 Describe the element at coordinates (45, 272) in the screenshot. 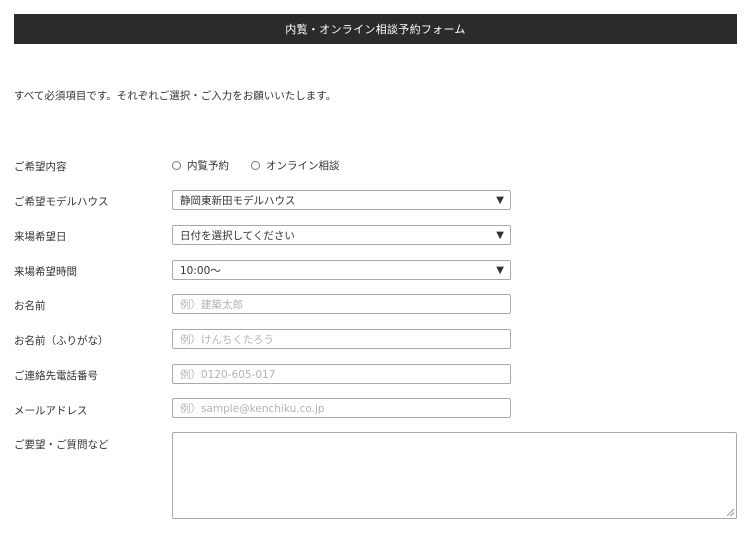

I see `visit-time-label: 来場希望時間` at that location.